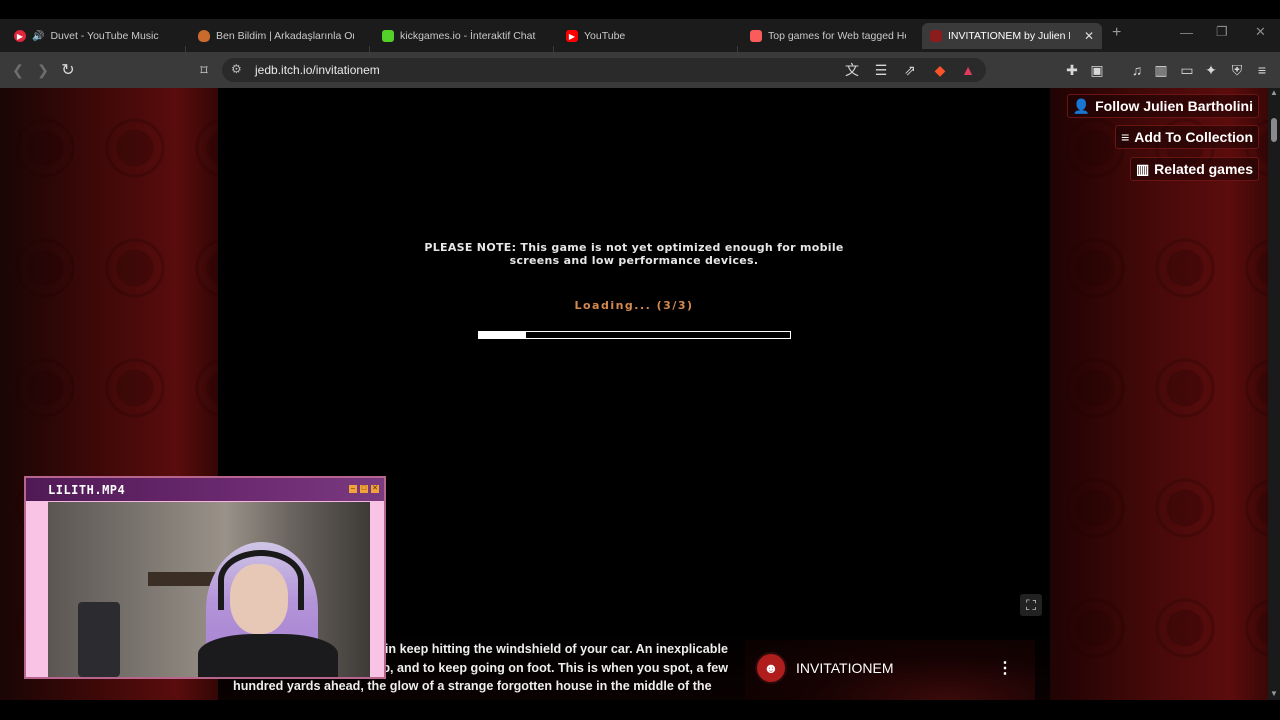 This screenshot has height=720, width=1280. I want to click on fullscreen-icon: ⛶, so click(1031, 605).